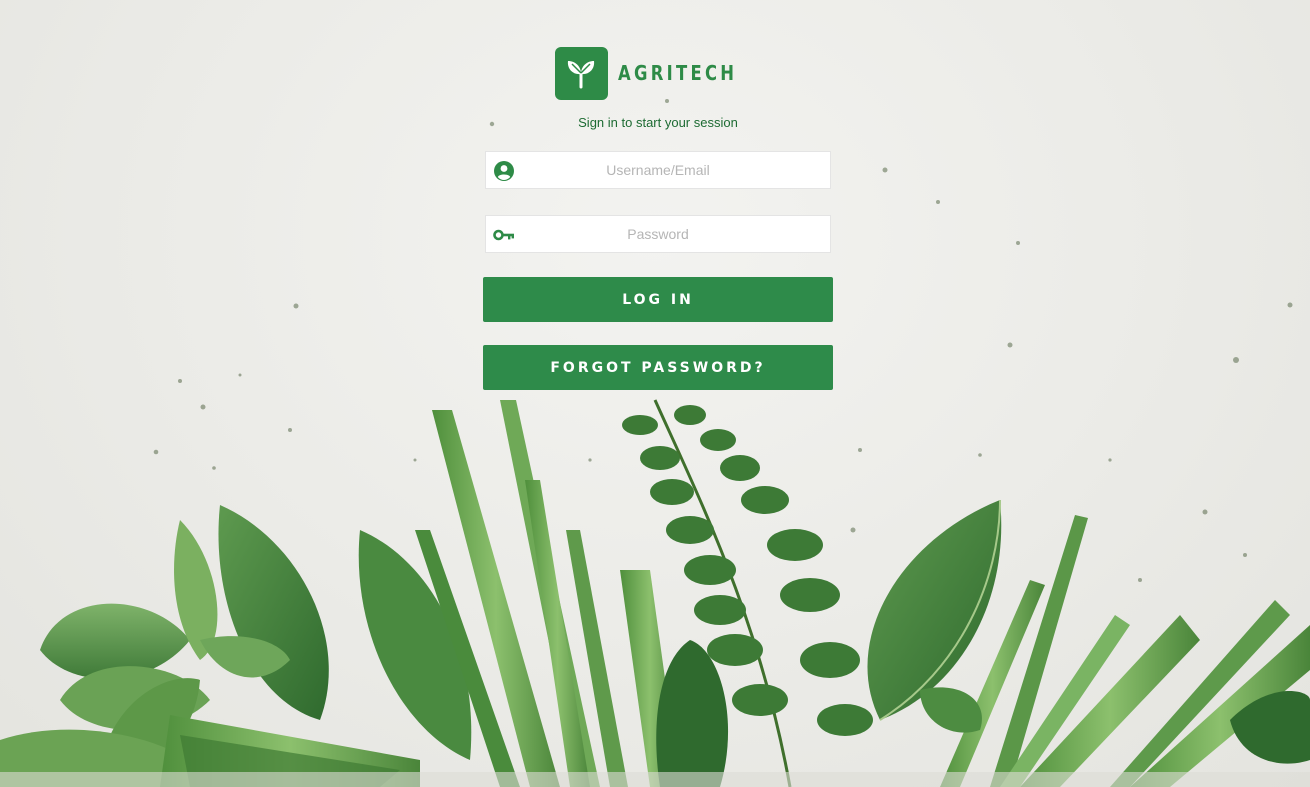  I want to click on key-icon, so click(504, 235).